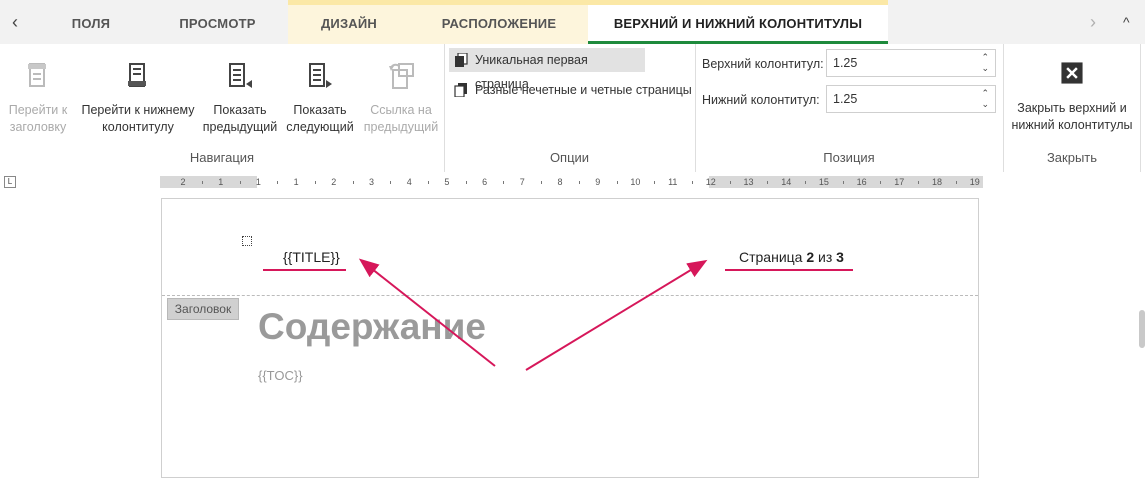  I want to click on arrow-to-title, so click(427, 312).